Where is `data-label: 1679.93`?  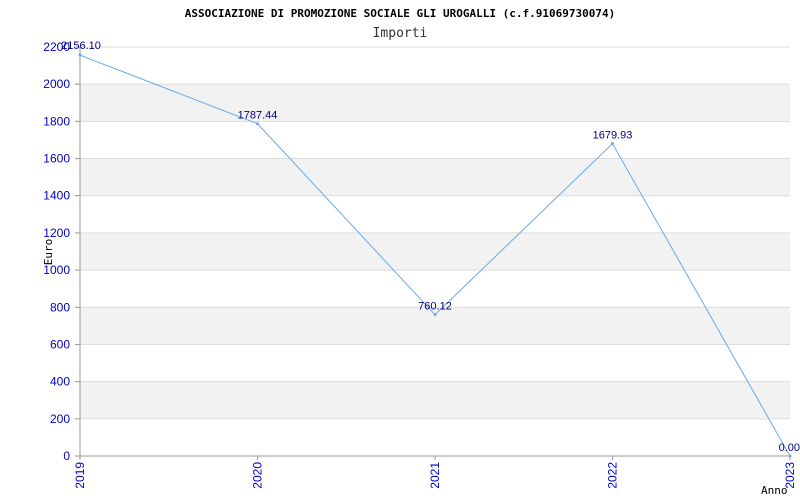
data-label: 1679.93 is located at coordinates (613, 136).